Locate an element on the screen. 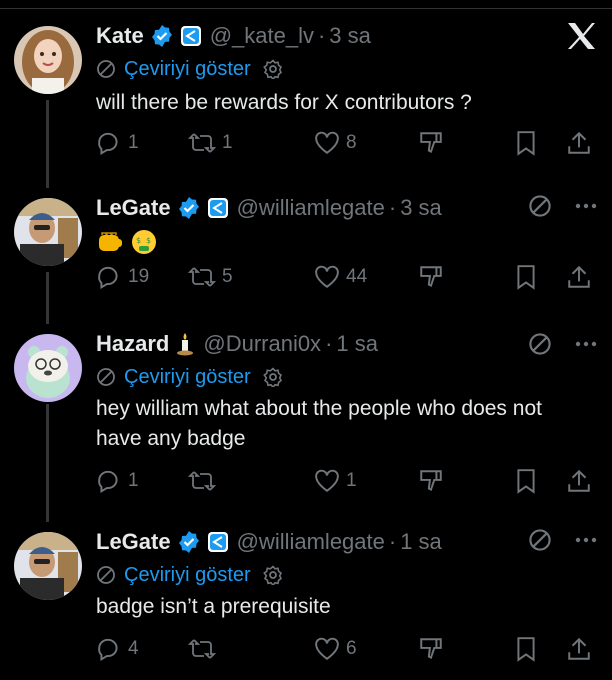 This screenshot has height=680, width=612. like-button: 8 is located at coordinates (335, 143).